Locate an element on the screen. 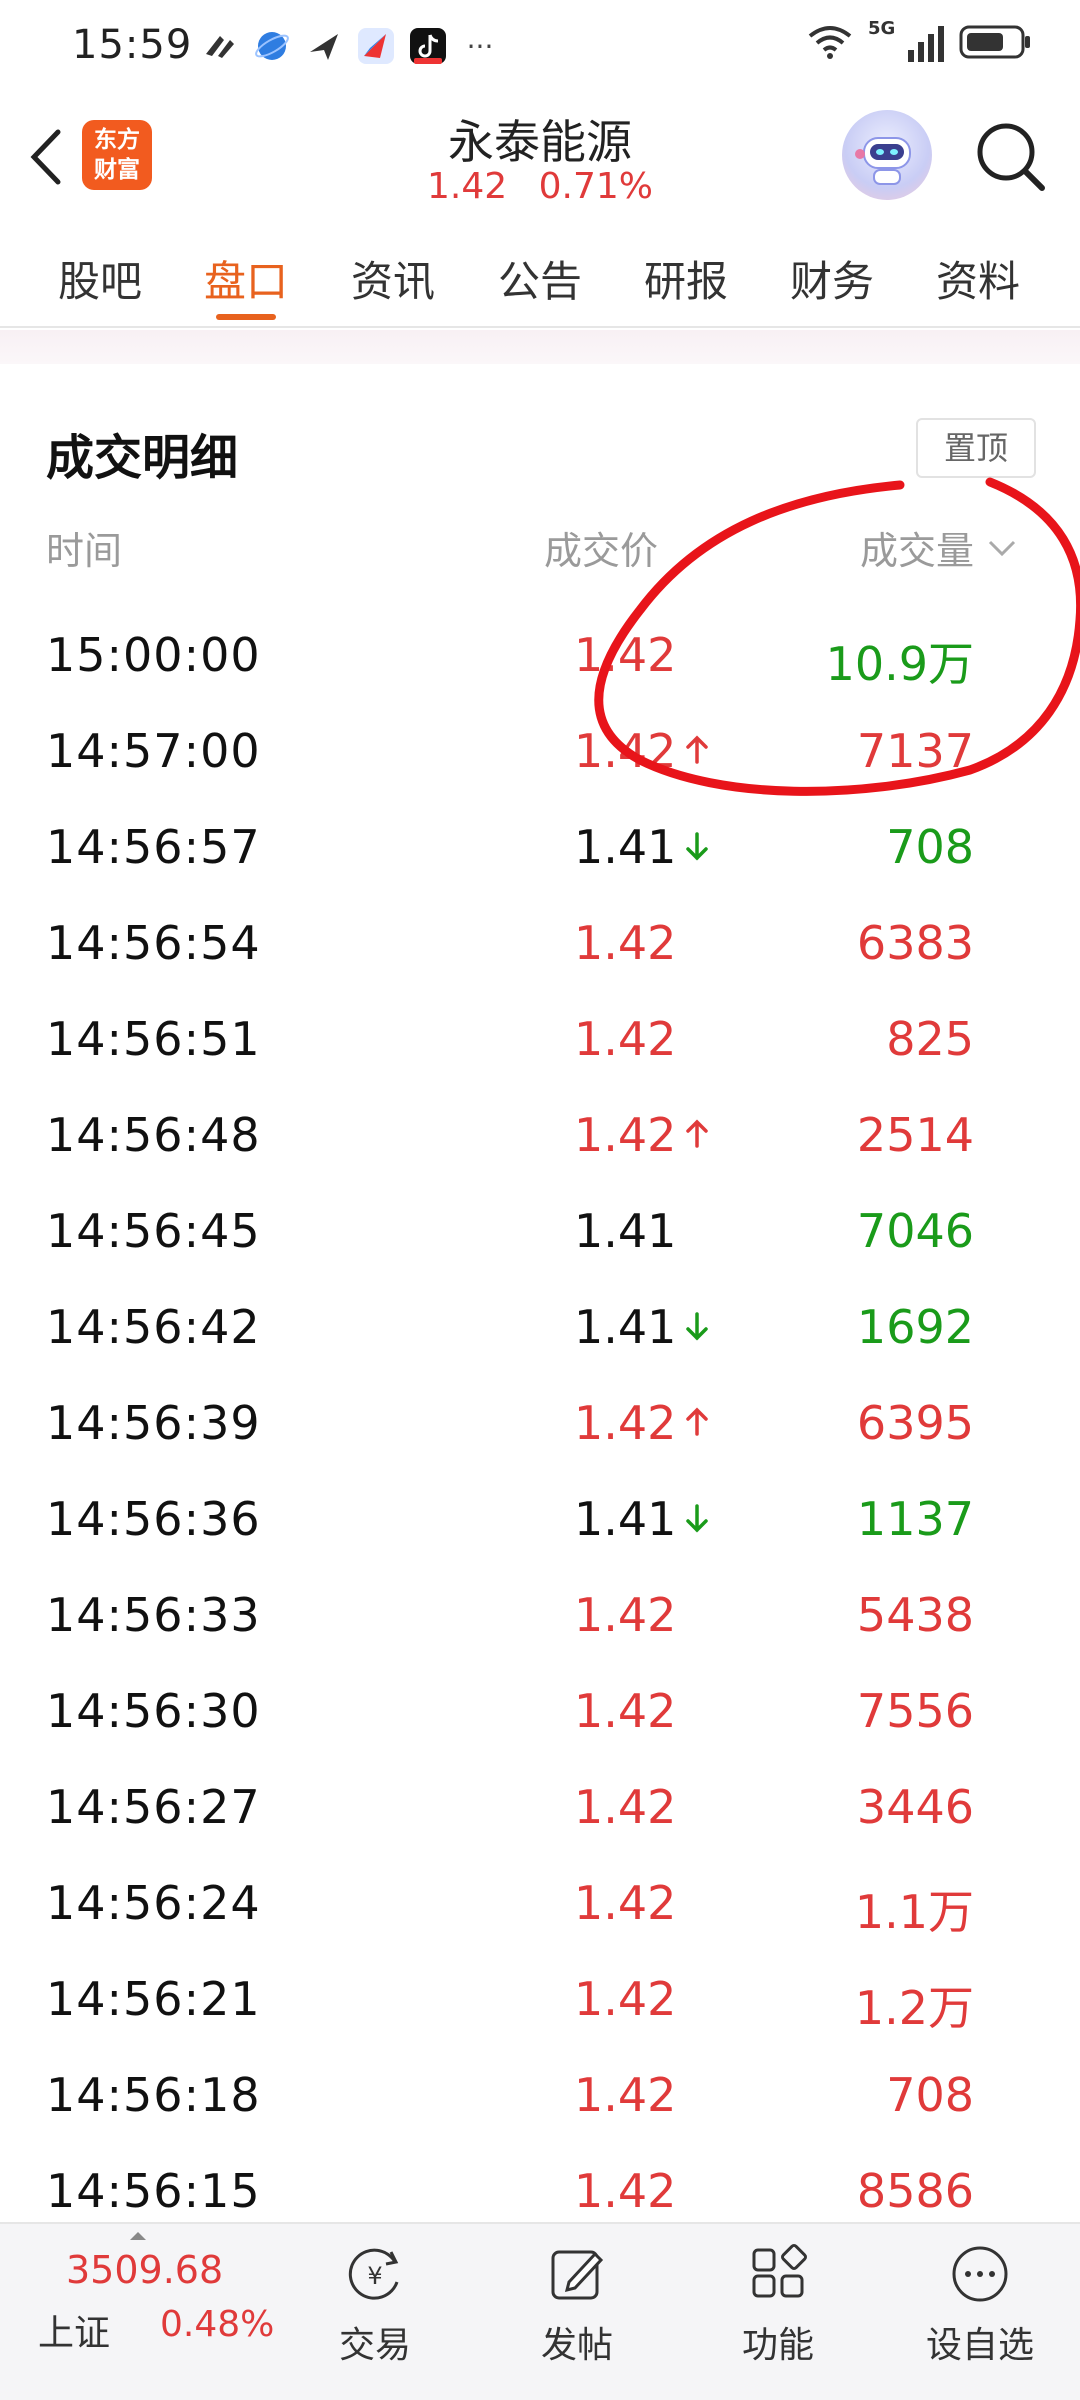  bottom-bar: 3509.68 上证 0.48% ¥ 交易 发帖 功能 设自选 is located at coordinates (540, 2311).